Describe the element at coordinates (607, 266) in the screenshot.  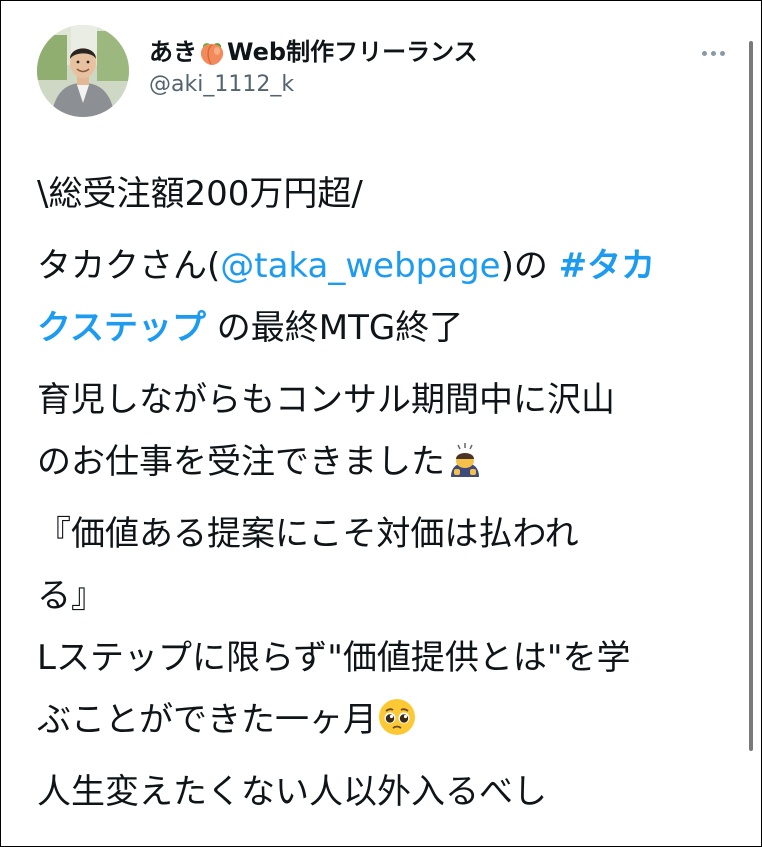
I see `hashtag-link: #タカ` at that location.